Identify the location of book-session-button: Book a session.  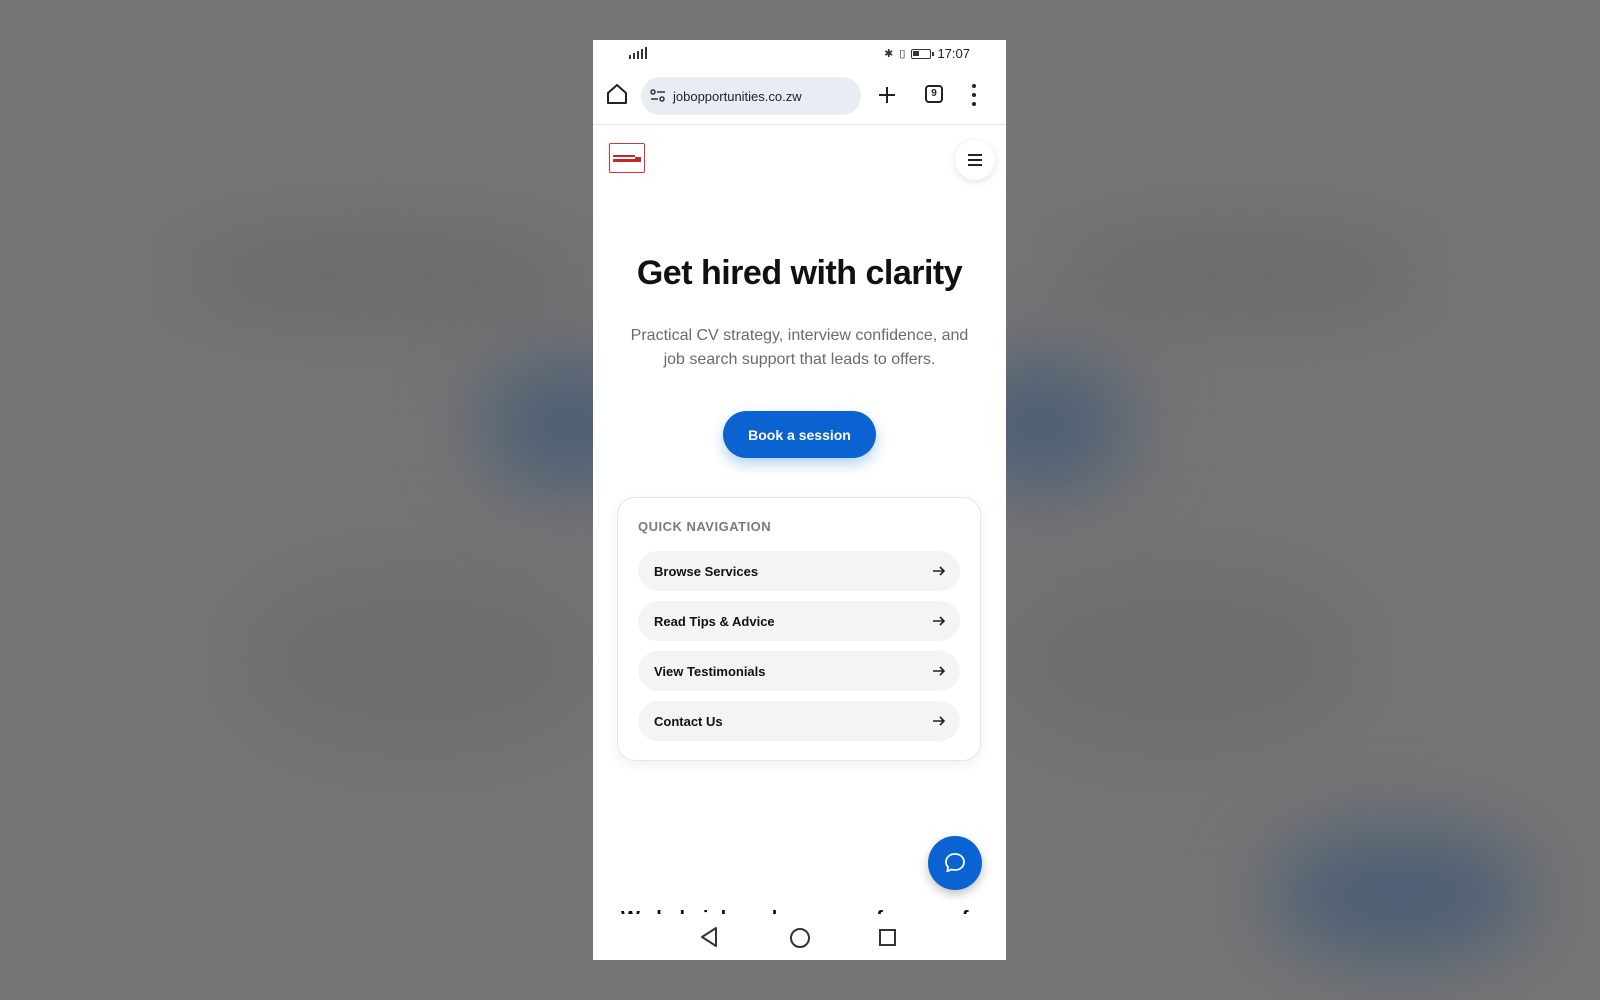
(799, 434).